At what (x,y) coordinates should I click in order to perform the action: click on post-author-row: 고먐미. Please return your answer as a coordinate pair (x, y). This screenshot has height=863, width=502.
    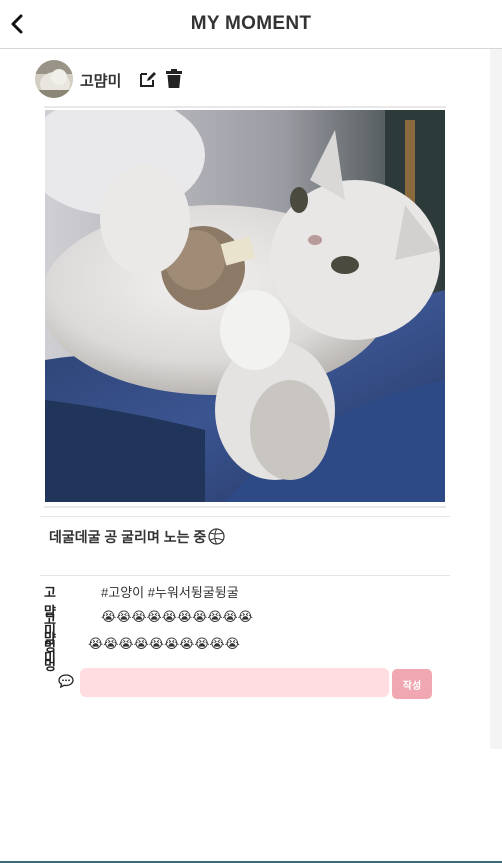
    Looking at the image, I should click on (185, 79).